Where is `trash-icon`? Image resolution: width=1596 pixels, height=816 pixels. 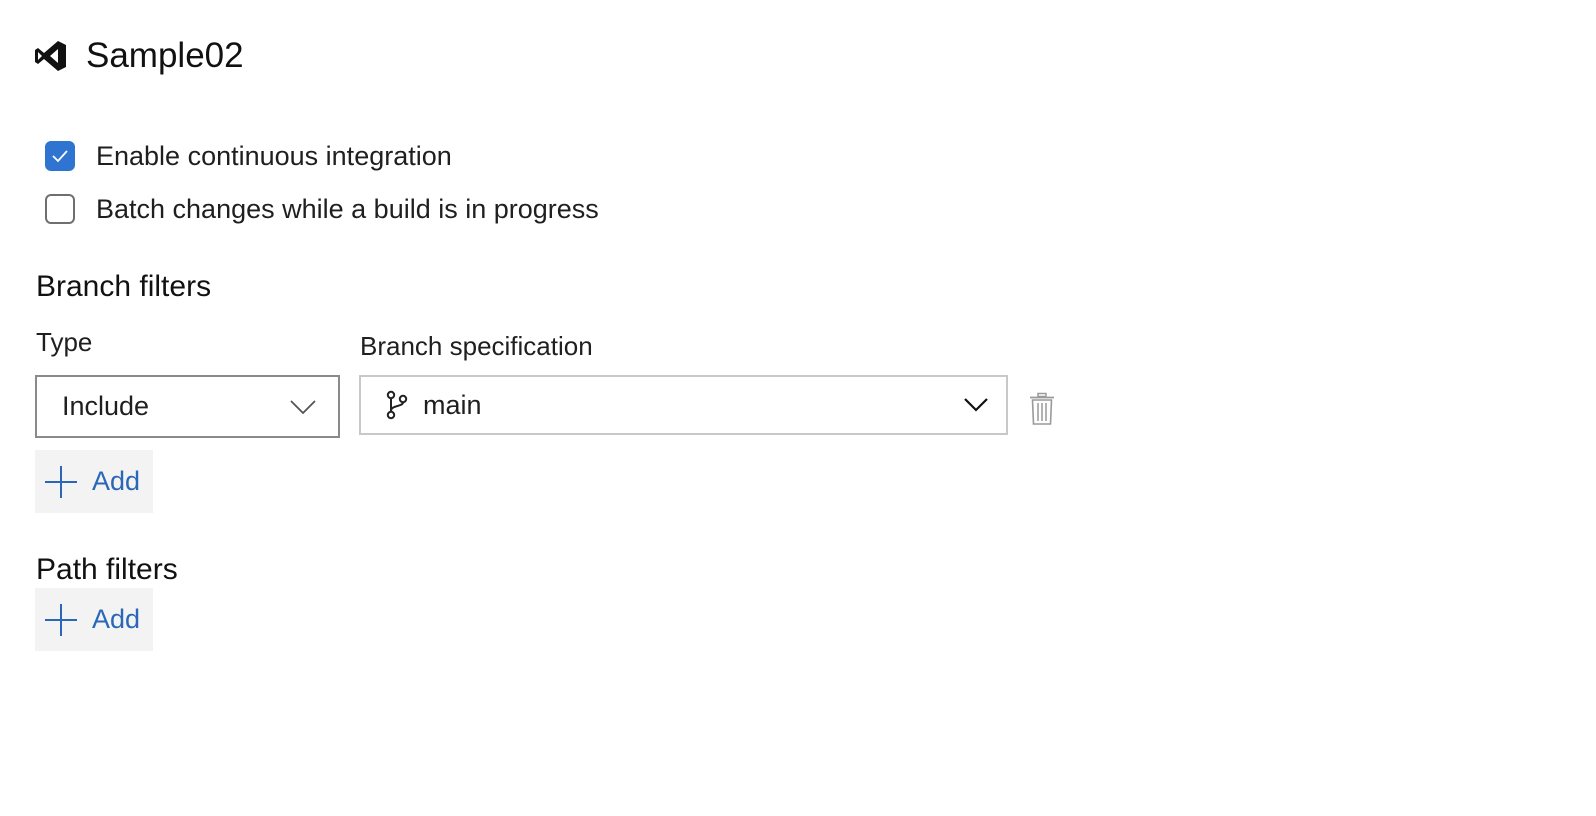
trash-icon is located at coordinates (1042, 408).